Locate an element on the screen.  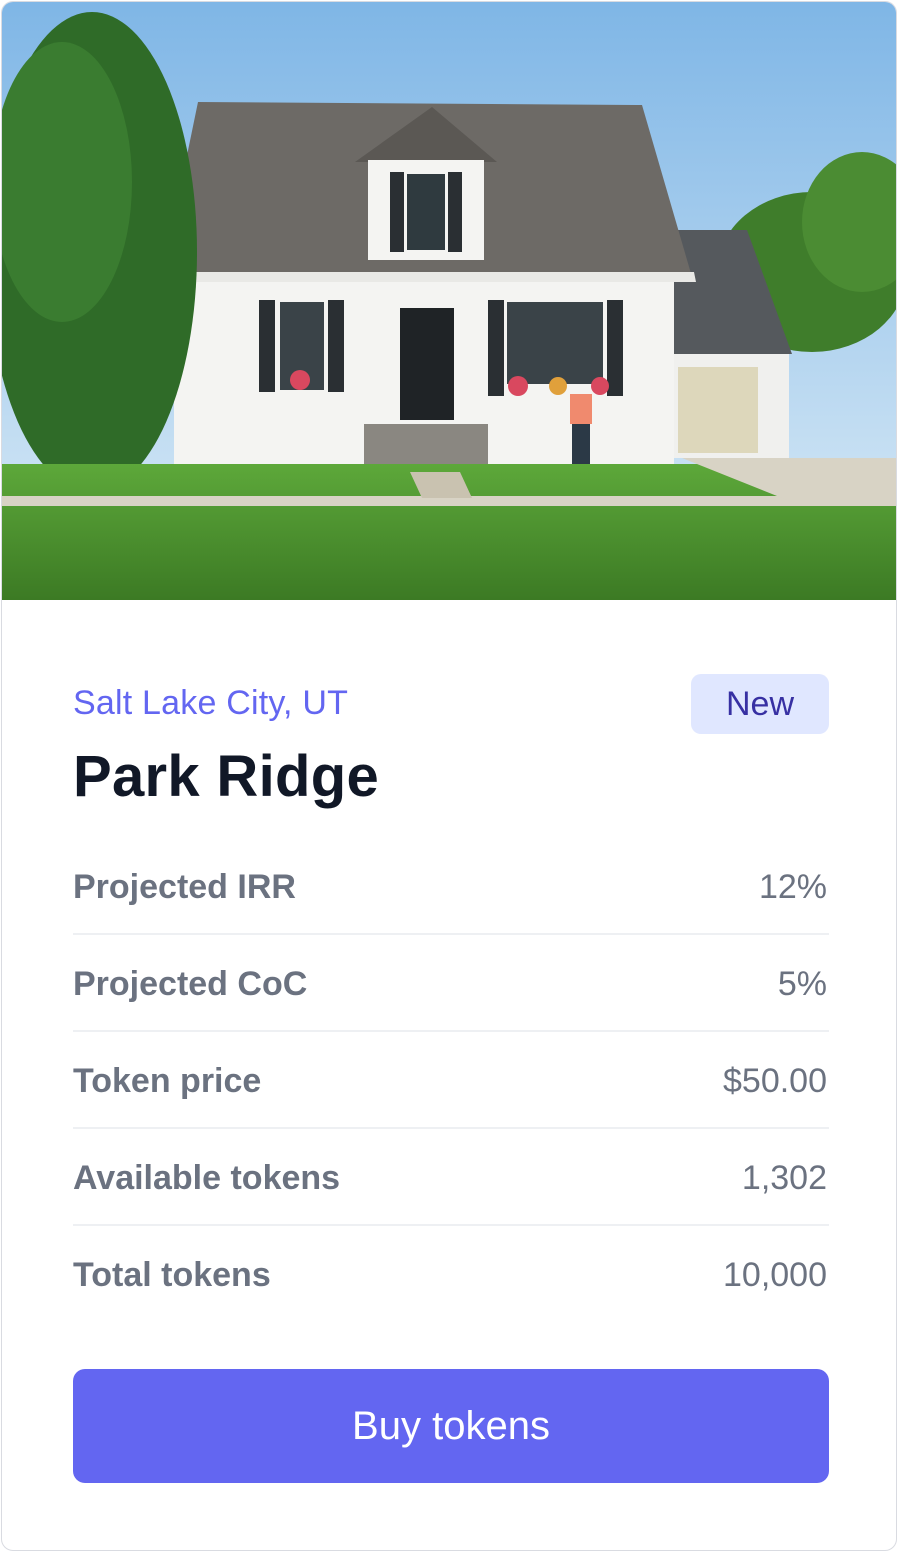
stat-row-projected-coc: Projected CoC 5% is located at coordinates (451, 983).